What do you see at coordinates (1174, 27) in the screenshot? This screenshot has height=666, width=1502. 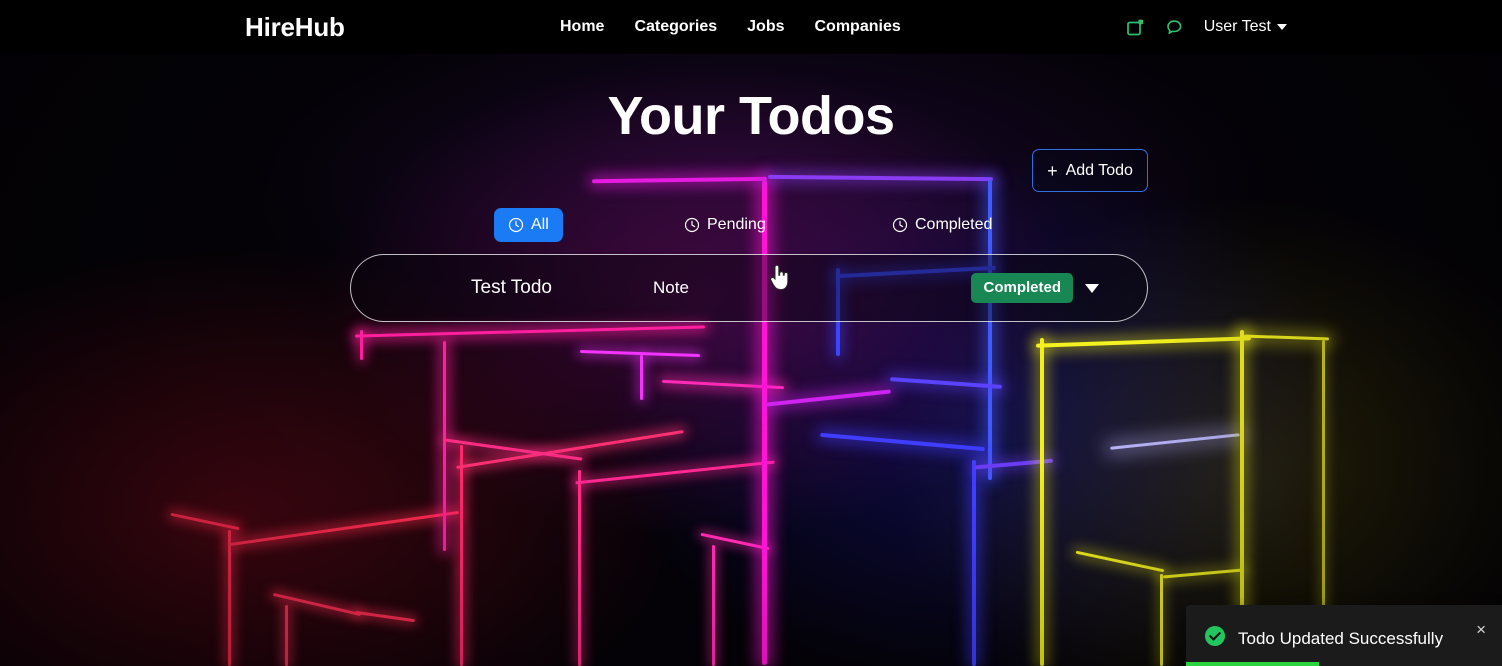 I see `chat-bubble-icon` at bounding box center [1174, 27].